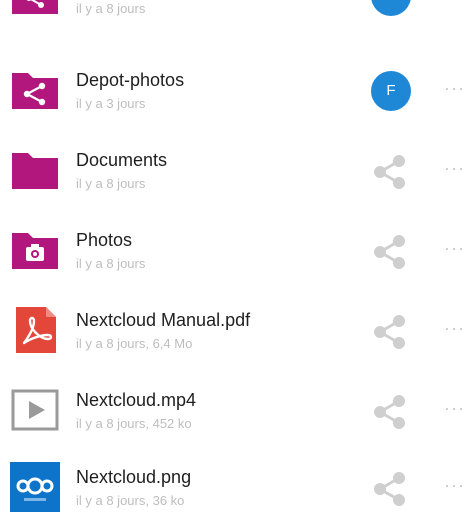  I want to click on file-meta: il y a 8 jours, 6,4 Mo, so click(134, 343).